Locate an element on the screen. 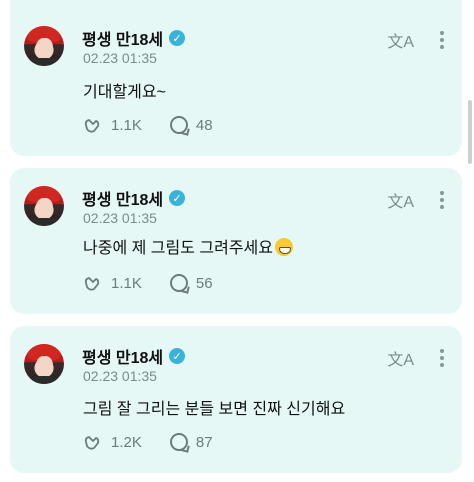 Image resolution: width=474 pixels, height=482 pixels. post-stats: 1.1K 56 is located at coordinates (148, 283).